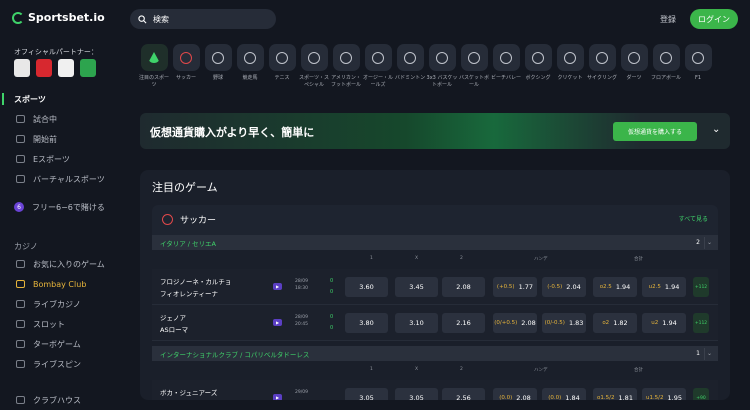  What do you see at coordinates (564, 394) in the screenshot?
I see `handicap-away-button: (0.0) 1.84` at bounding box center [564, 394].